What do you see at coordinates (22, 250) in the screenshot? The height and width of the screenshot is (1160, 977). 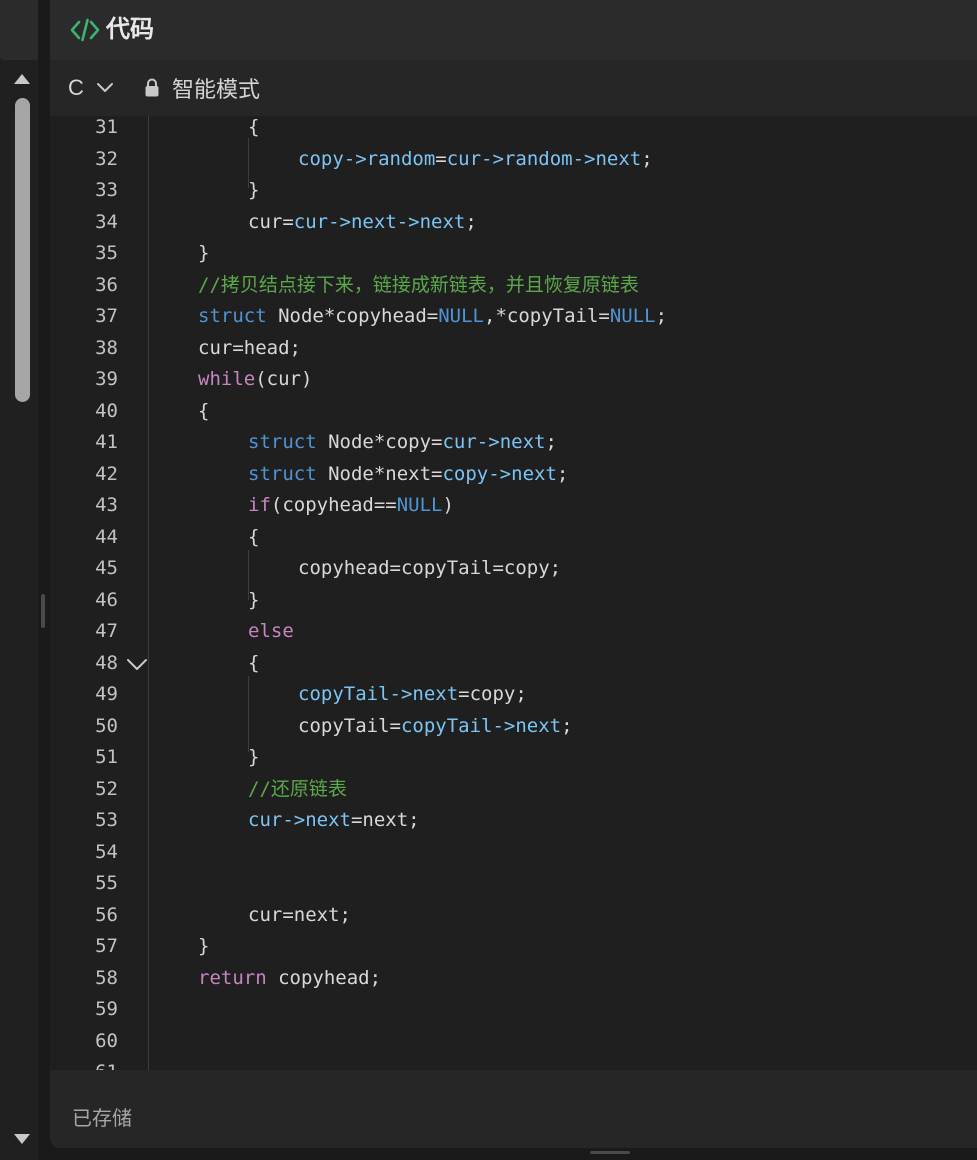 I see `scrollbar-thumb` at bounding box center [22, 250].